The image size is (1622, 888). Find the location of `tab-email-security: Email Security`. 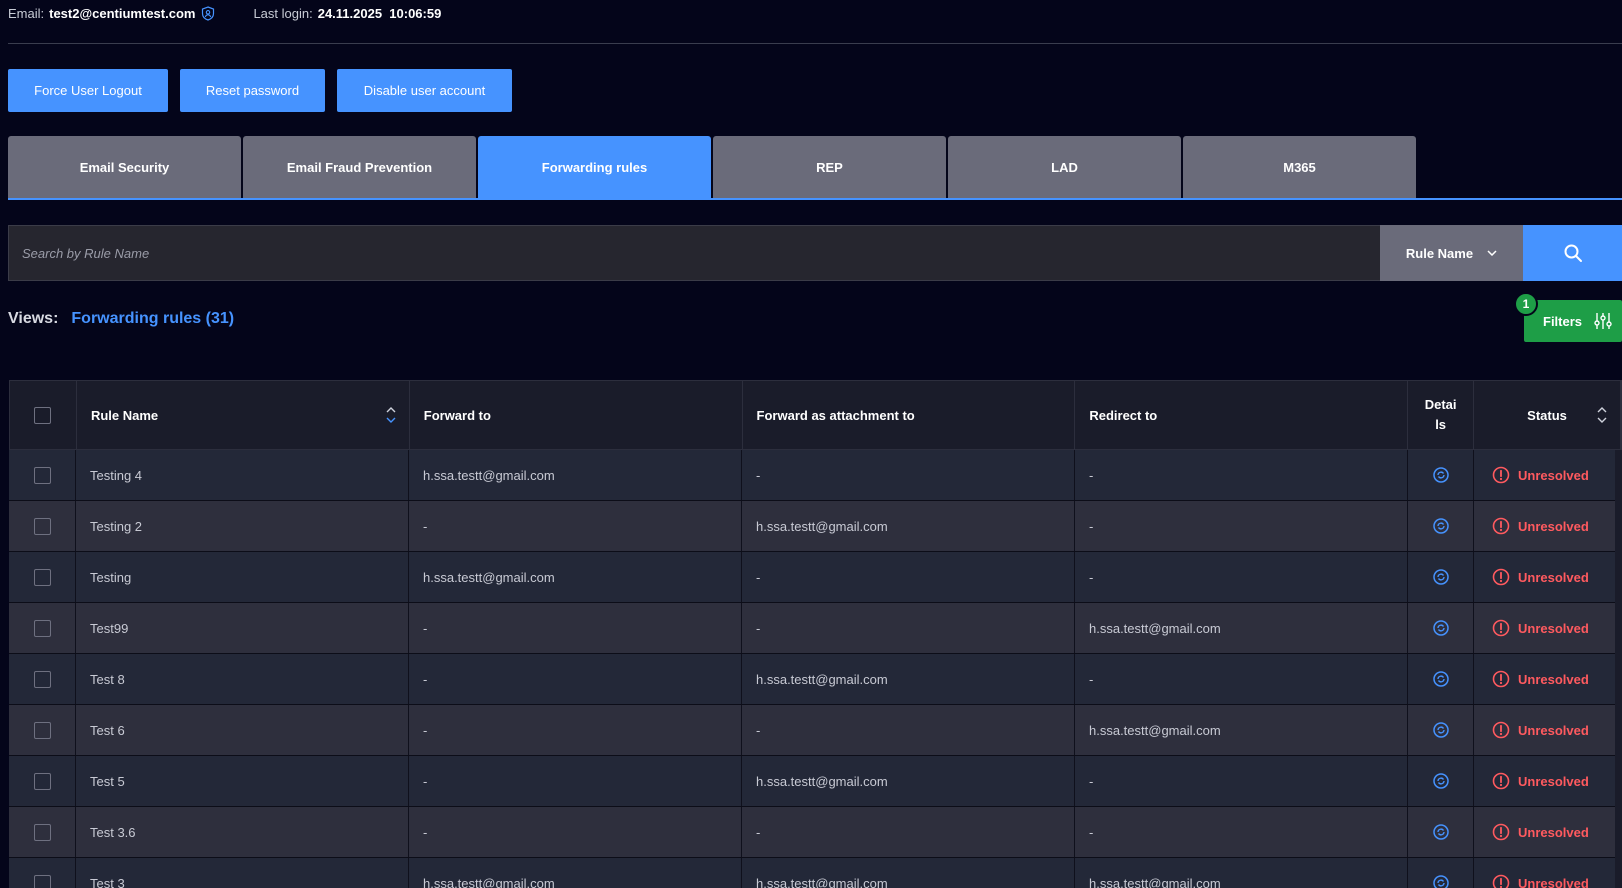

tab-email-security: Email Security is located at coordinates (124, 167).